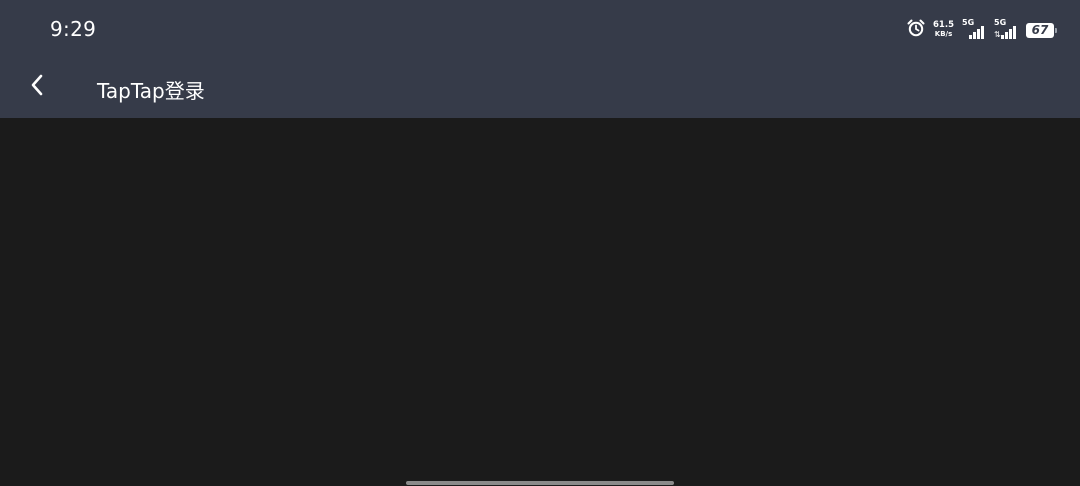 The image size is (1080, 486). I want to click on battery-level: 67, so click(1040, 30).